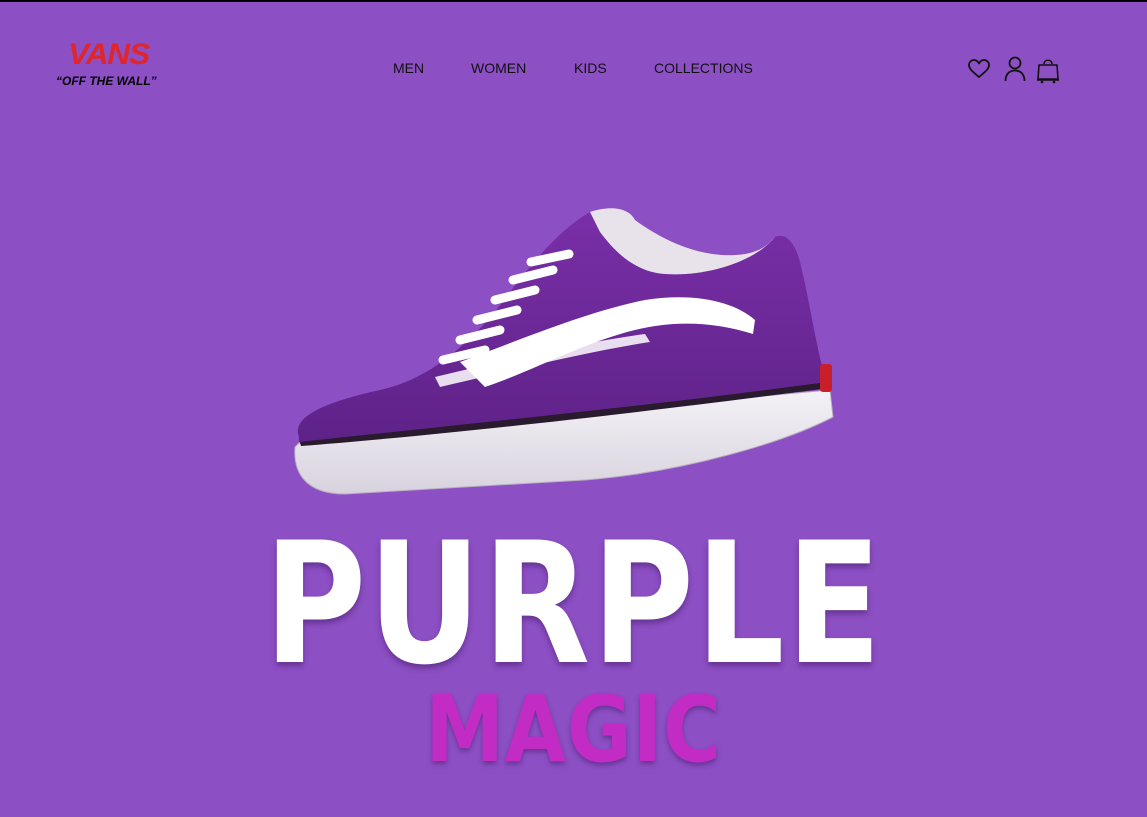 The image size is (1147, 817). I want to click on header-icons, so click(1018, 71).